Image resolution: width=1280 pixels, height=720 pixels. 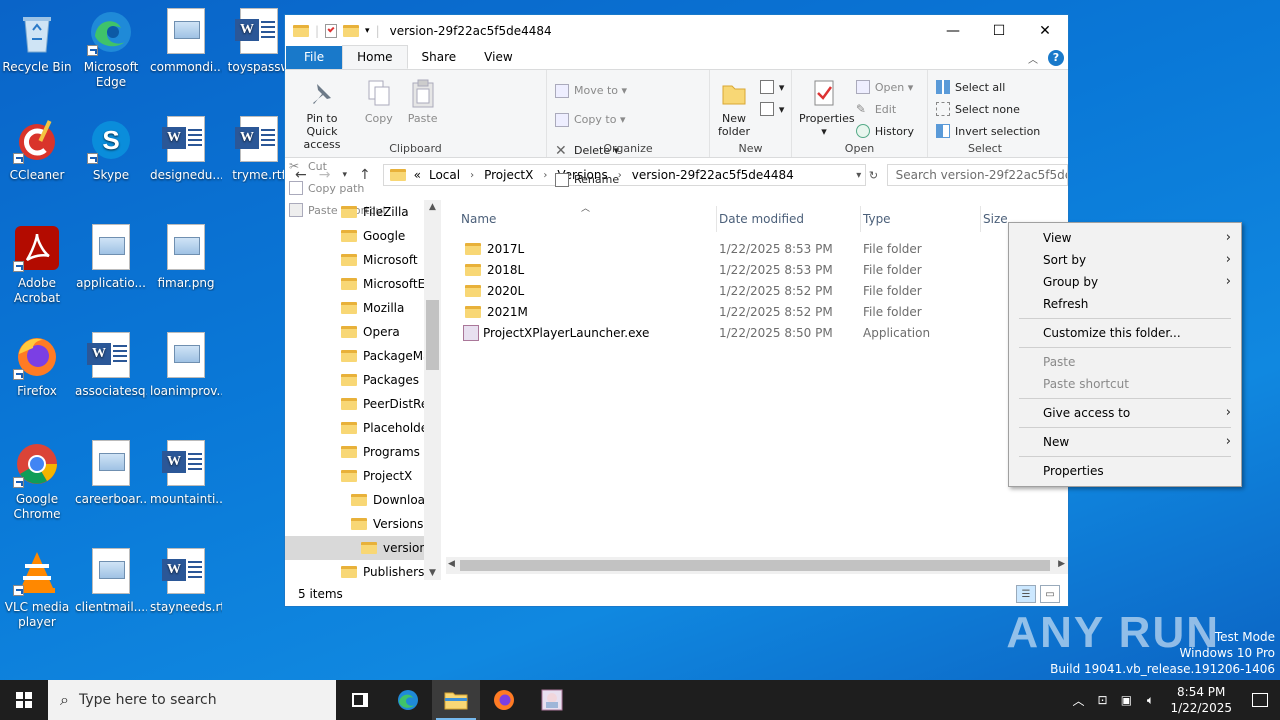 I want to click on vertical-scrollbar: ▲ ▼, so click(x=432, y=390).